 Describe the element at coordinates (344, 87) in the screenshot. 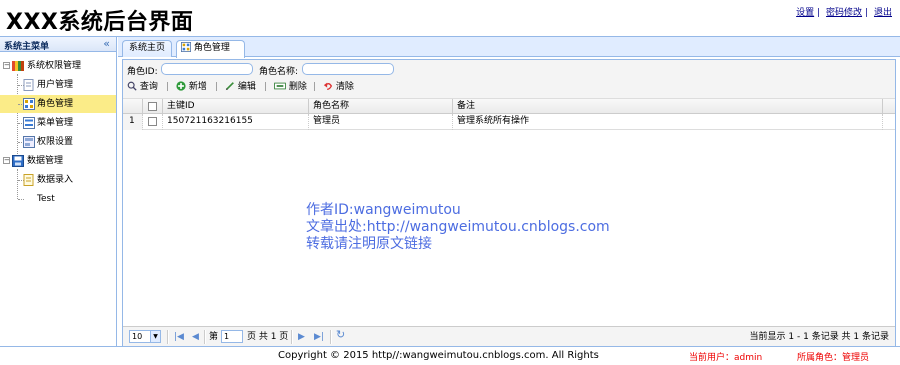

I see `clear-label: 清除` at that location.